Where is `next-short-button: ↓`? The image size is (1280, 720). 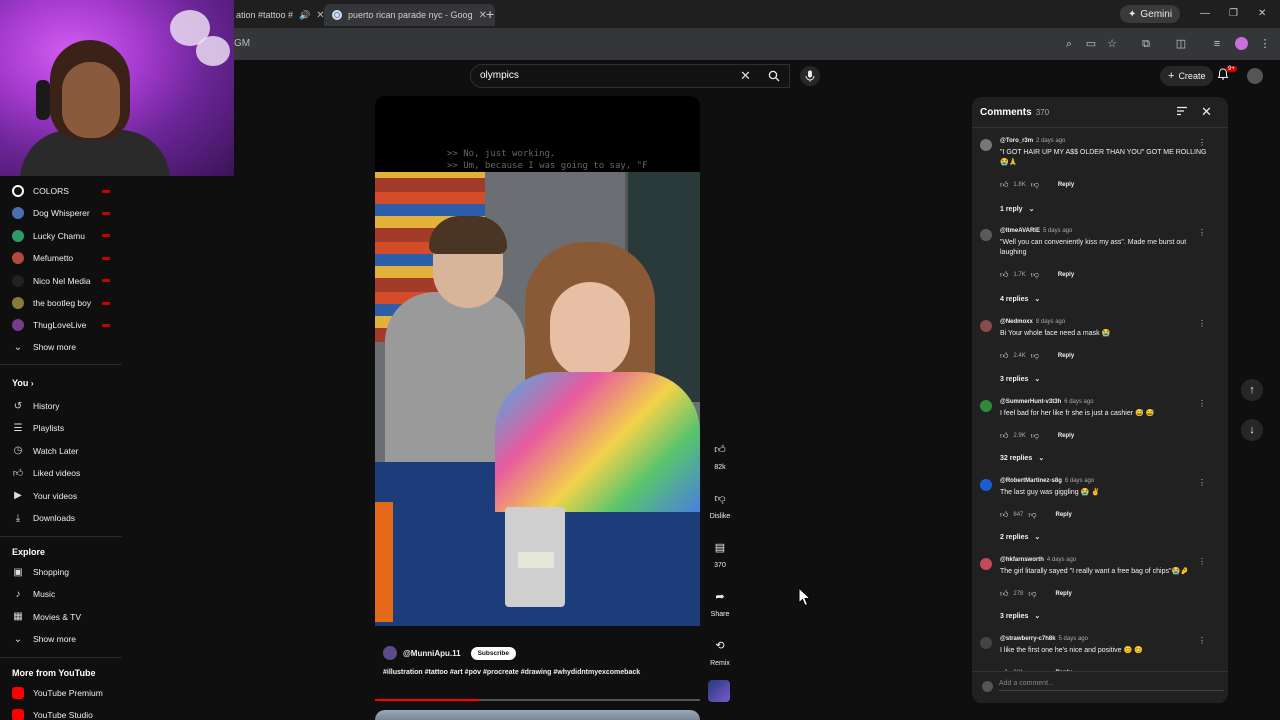
next-short-button: ↓ is located at coordinates (1252, 430).